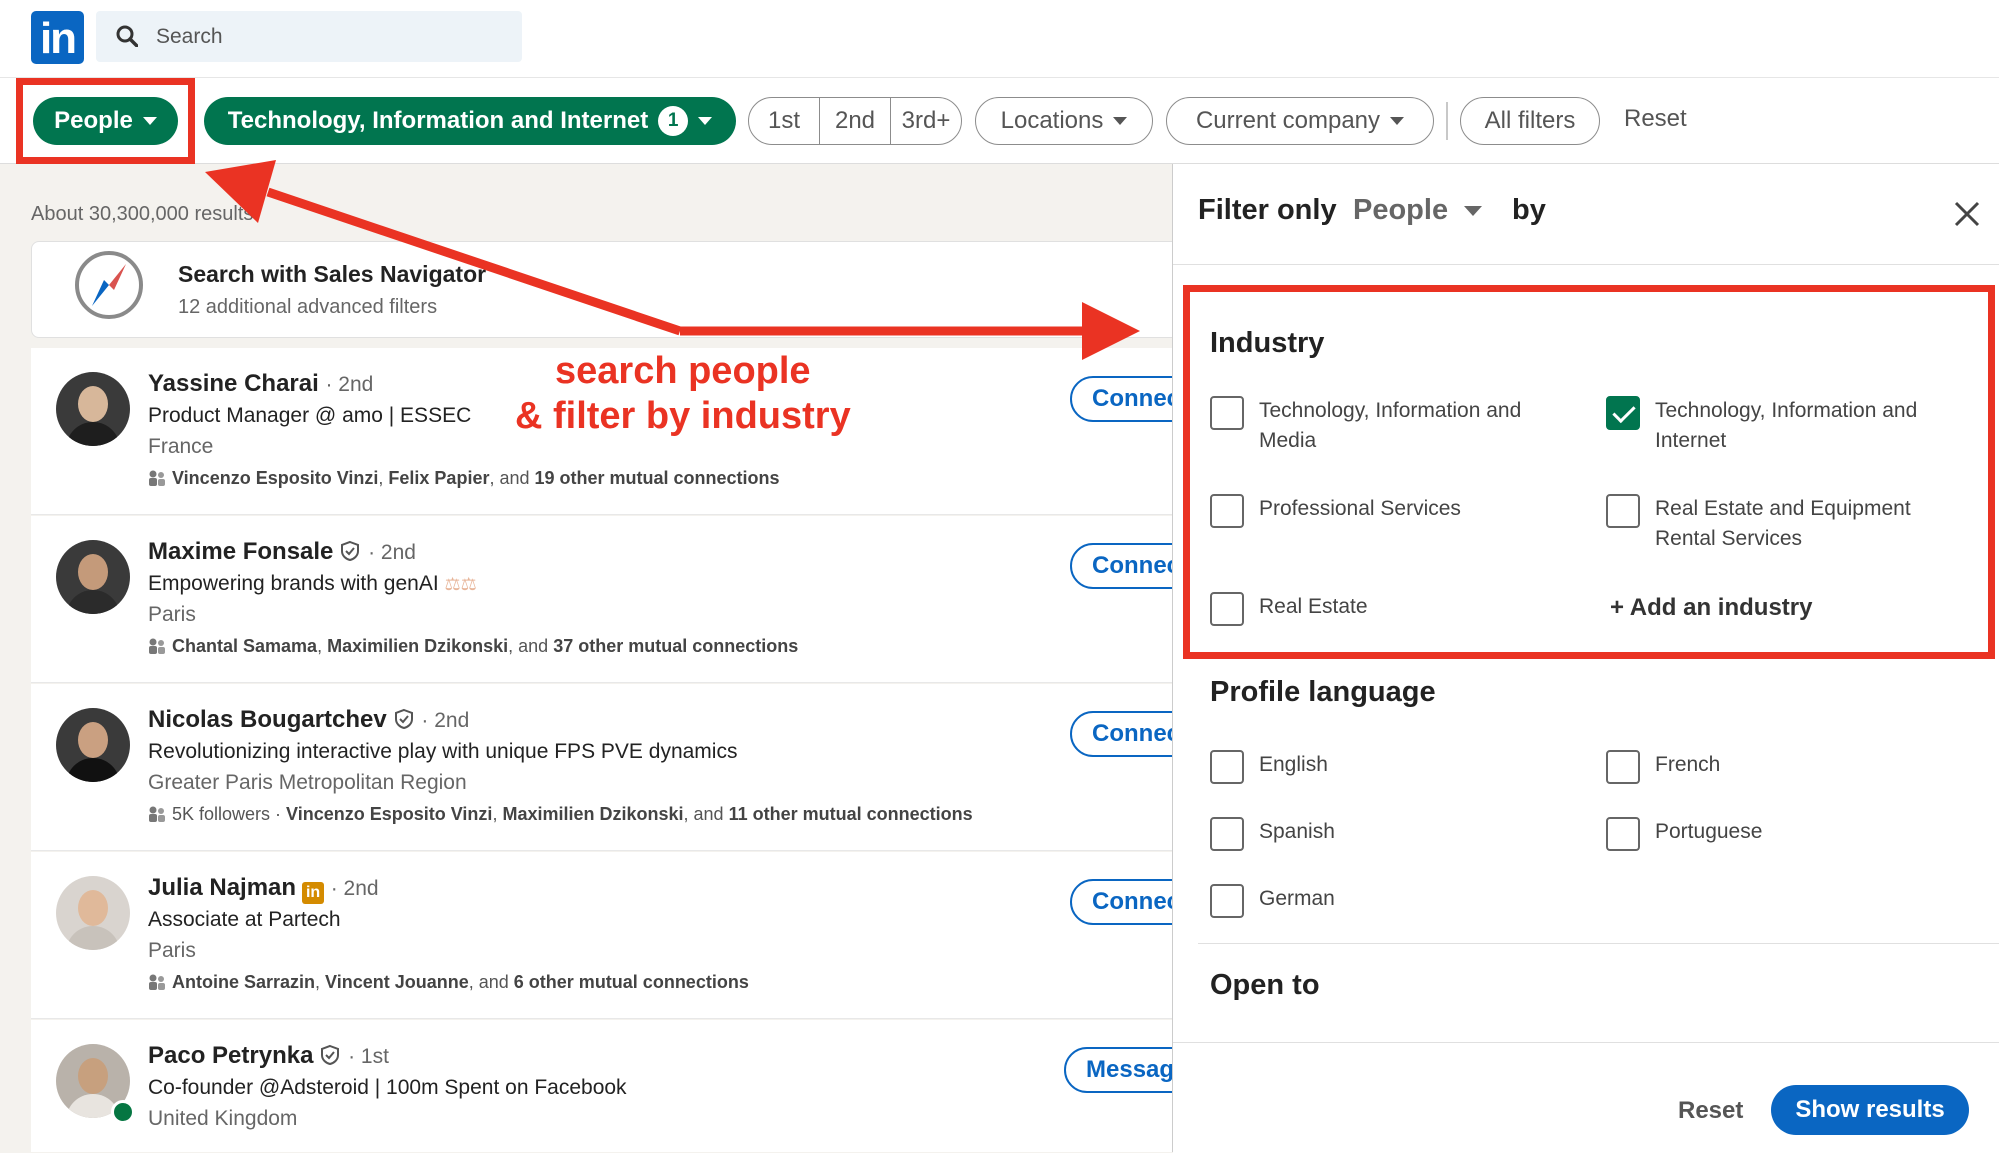  I want to click on annotation-arrows, so click(672, 260).